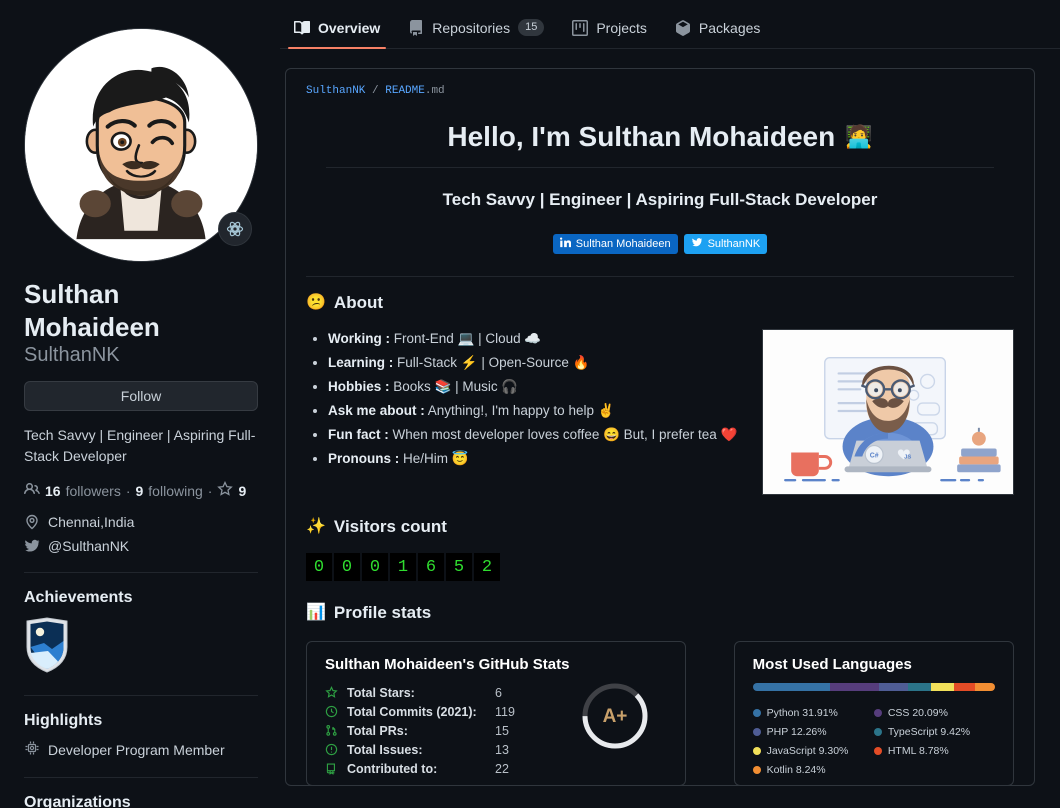 The width and height of the screenshot is (1060, 808). I want to click on about-item-label: Learning :, so click(361, 362).